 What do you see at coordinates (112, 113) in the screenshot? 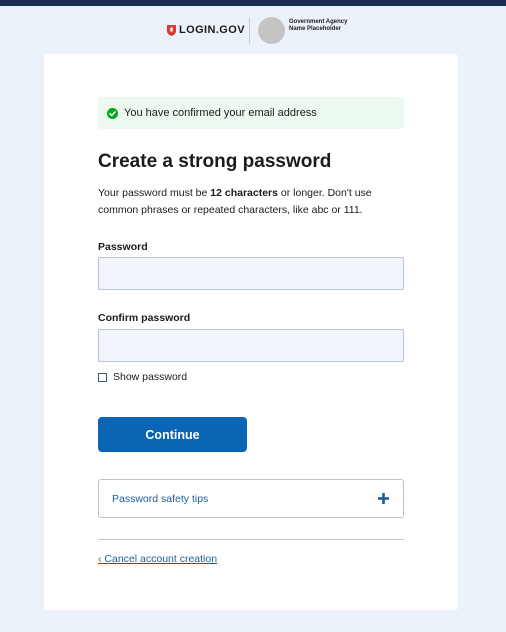
I see `check-circle-icon` at bounding box center [112, 113].